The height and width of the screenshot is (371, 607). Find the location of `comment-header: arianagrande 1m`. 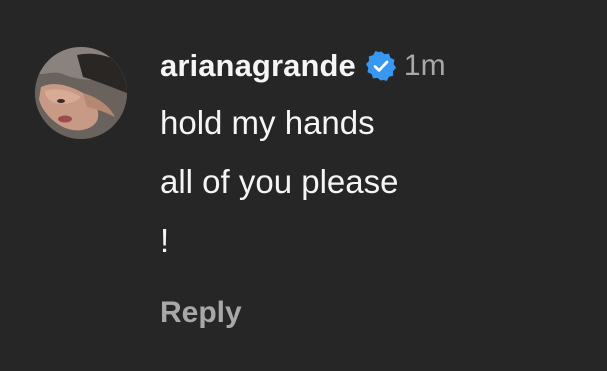

comment-header: arianagrande 1m is located at coordinates (375, 66).